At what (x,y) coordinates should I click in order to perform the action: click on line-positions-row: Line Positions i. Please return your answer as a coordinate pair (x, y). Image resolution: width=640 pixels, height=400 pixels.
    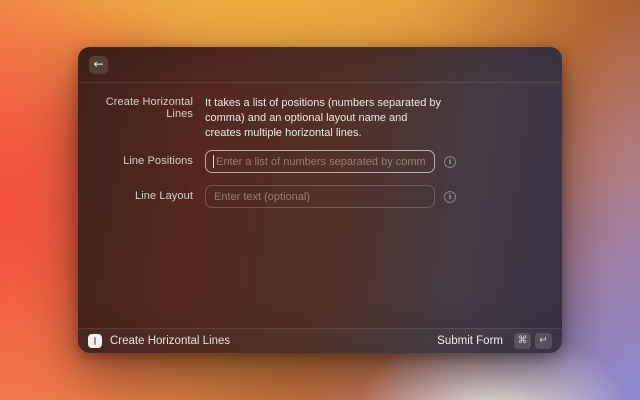
    Looking at the image, I should click on (320, 161).